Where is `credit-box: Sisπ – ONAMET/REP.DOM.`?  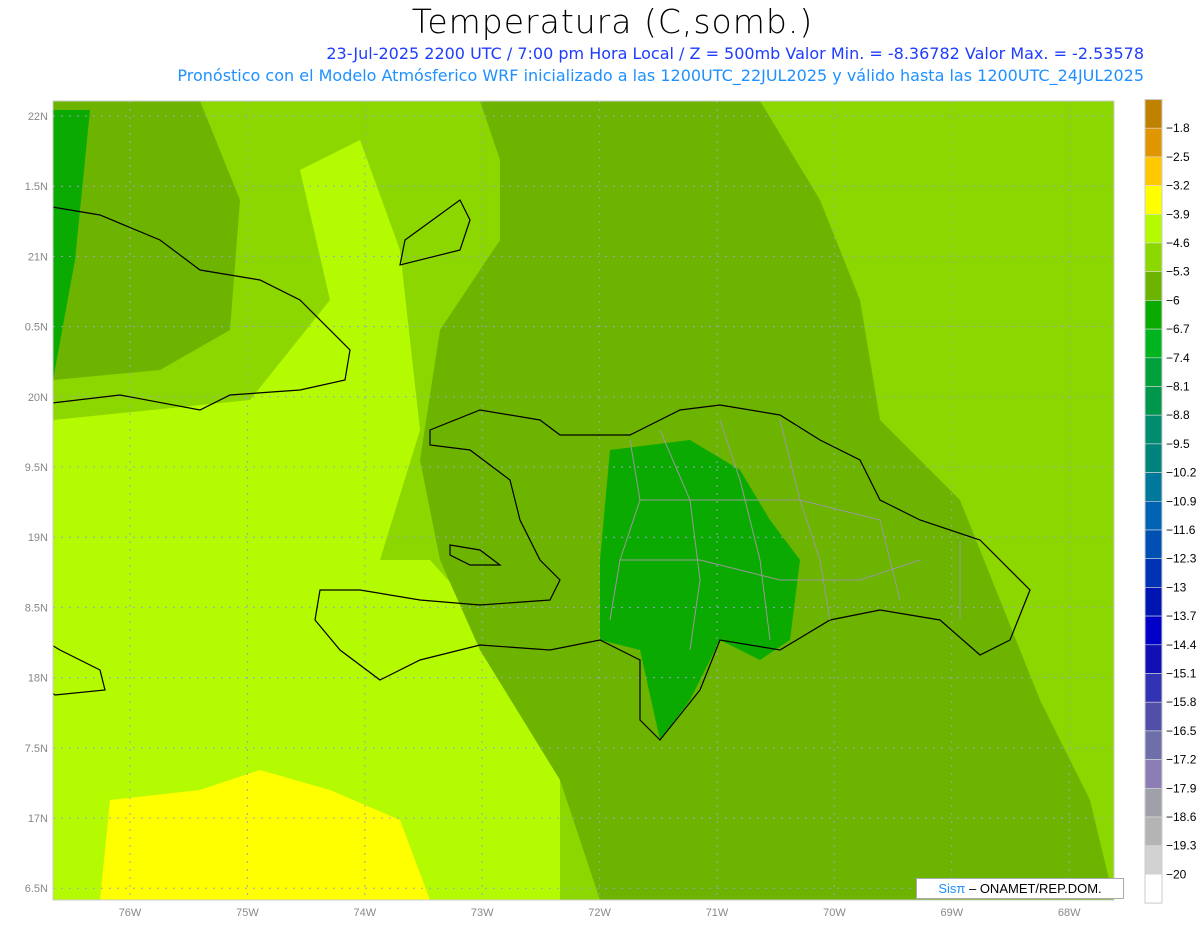
credit-box: Sisπ – ONAMET/REP.DOM. is located at coordinates (1020, 888).